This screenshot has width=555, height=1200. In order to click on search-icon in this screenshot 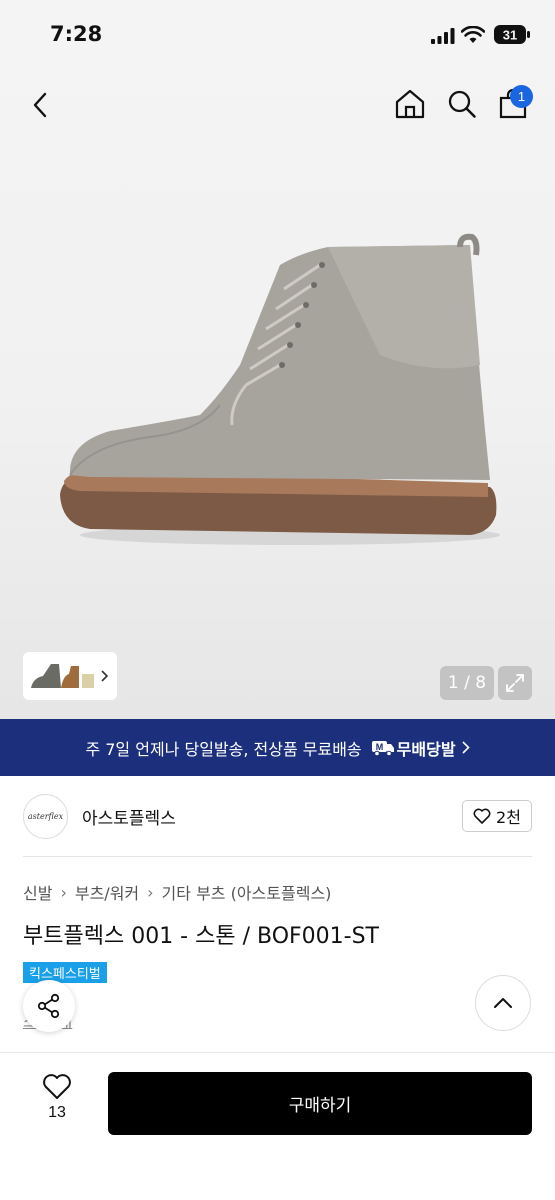, I will do `click(462, 104)`.